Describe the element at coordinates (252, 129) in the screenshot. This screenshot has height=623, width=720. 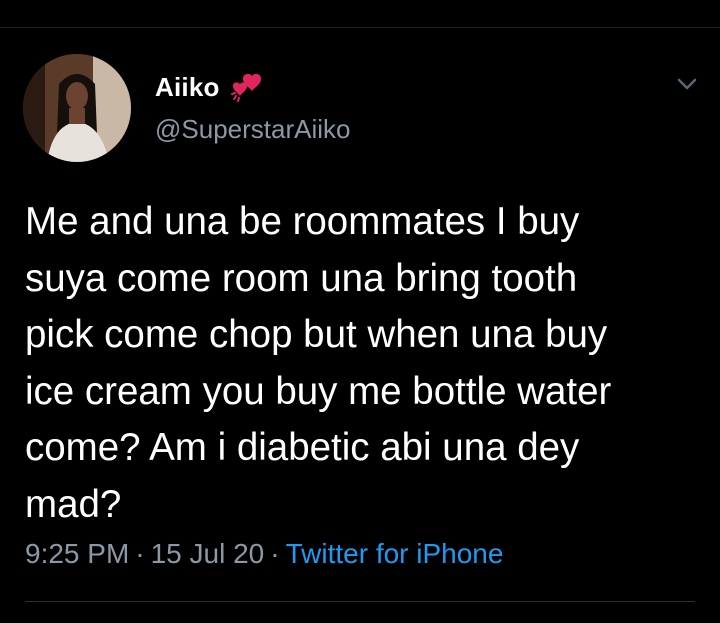
I see `user-handle: @SuperstarAiiko` at that location.